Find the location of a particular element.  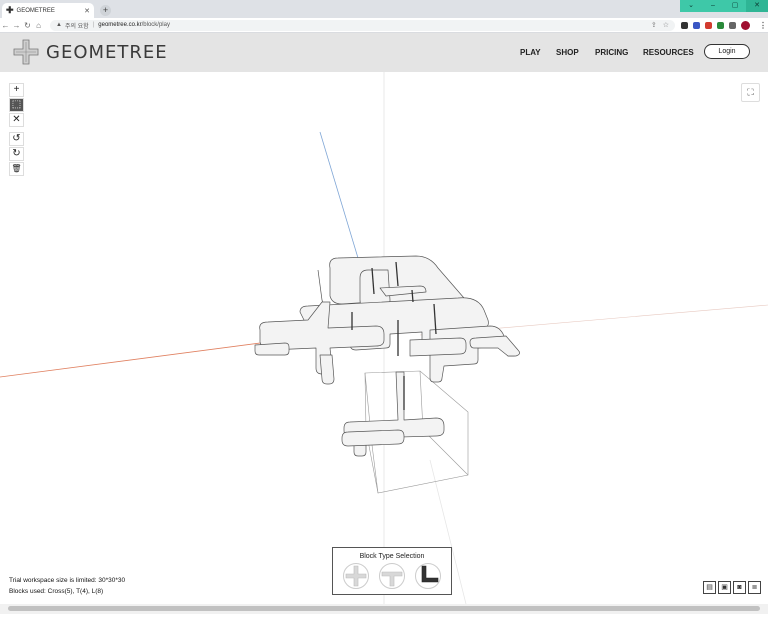

add-tool-button: + is located at coordinates (16, 90).